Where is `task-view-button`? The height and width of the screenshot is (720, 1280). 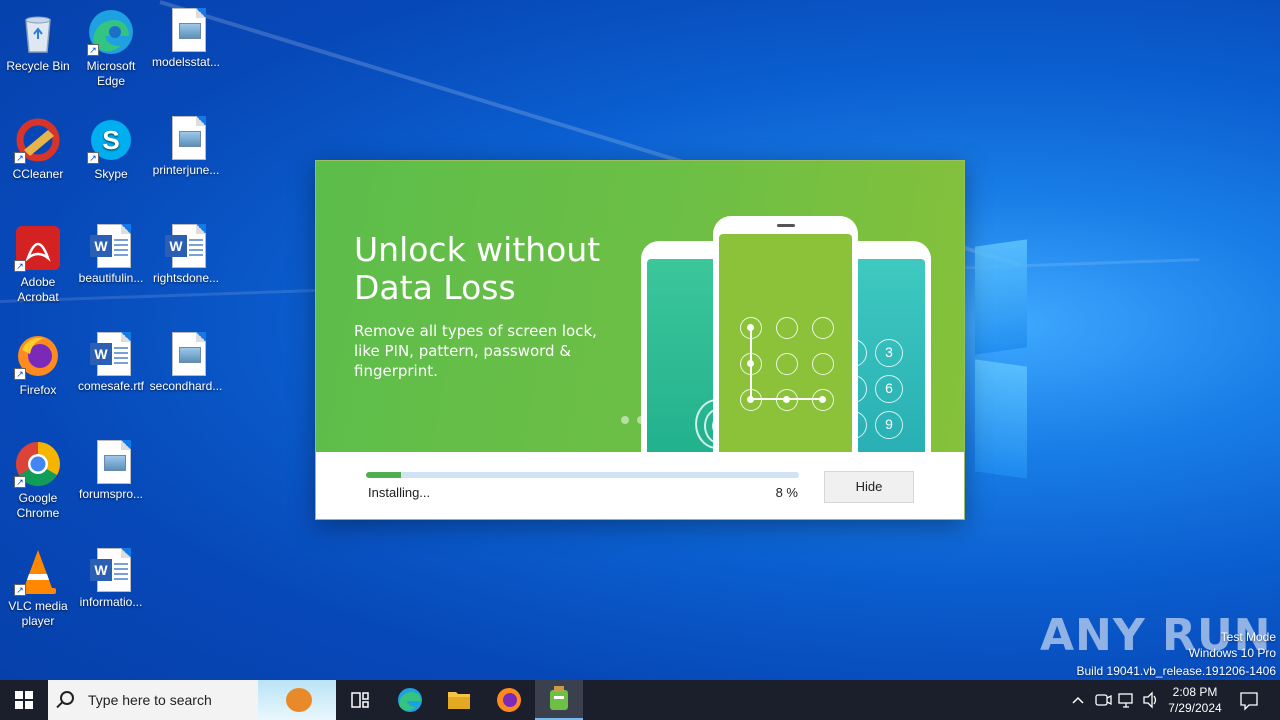
task-view-button is located at coordinates (360, 700).